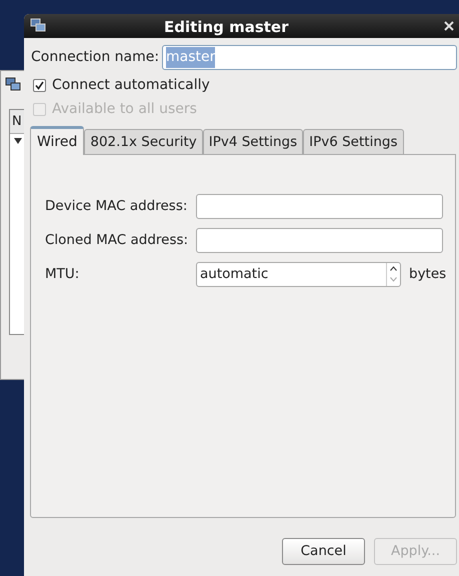 The image size is (459, 576). Describe the element at coordinates (62, 274) in the screenshot. I see `field-label: MTU:` at that location.